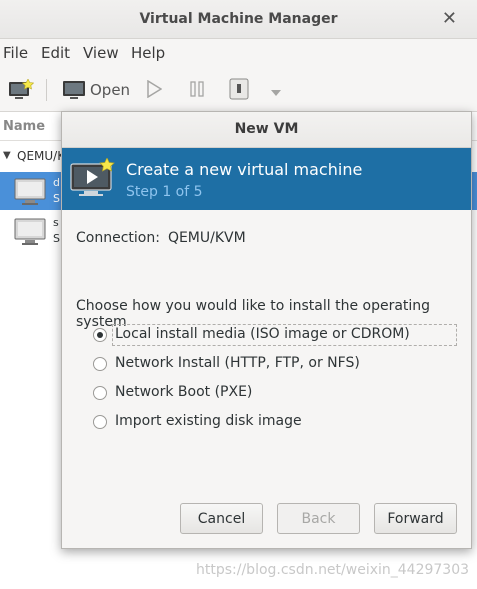  I want to click on dialog-titlebar: New VM, so click(266, 130).